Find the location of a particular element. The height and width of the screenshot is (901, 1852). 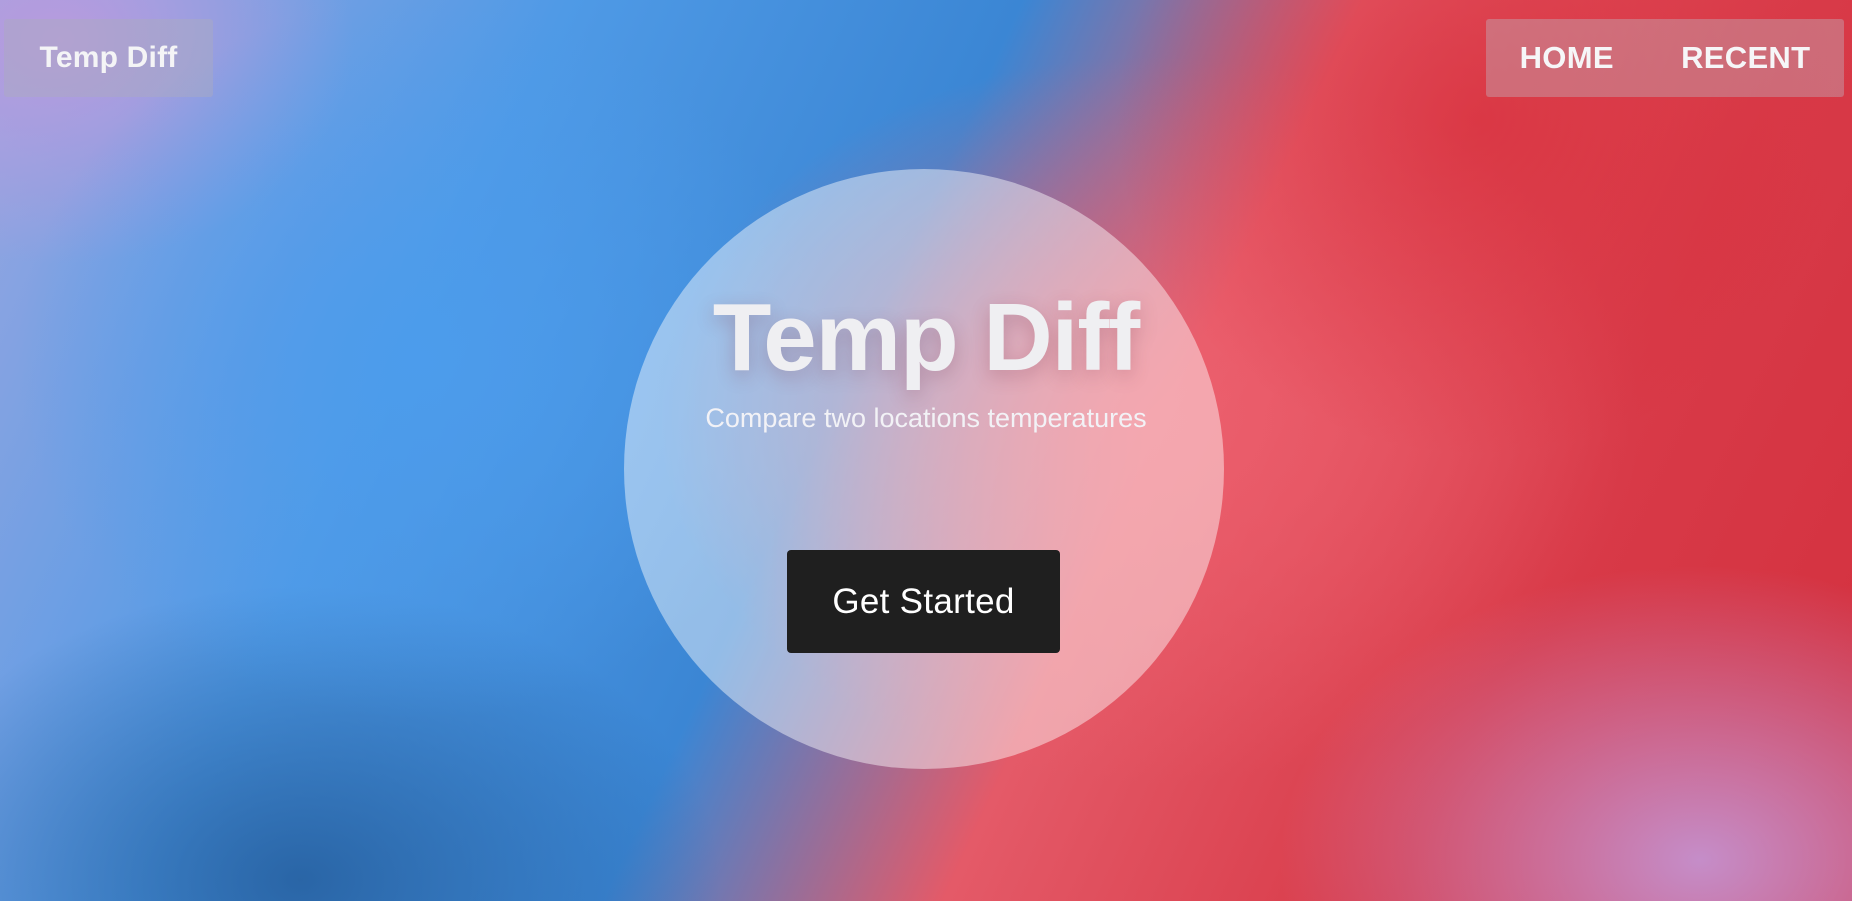

get-started-button: Get Started is located at coordinates (923, 601).